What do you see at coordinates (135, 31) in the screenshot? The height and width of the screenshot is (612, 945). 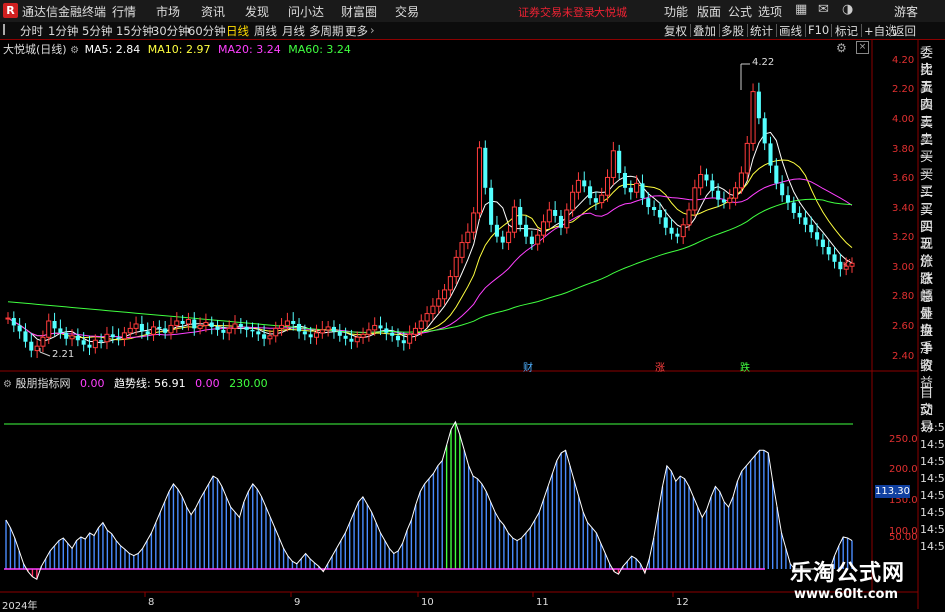 I see `period-15min: 15分钟` at bounding box center [135, 31].